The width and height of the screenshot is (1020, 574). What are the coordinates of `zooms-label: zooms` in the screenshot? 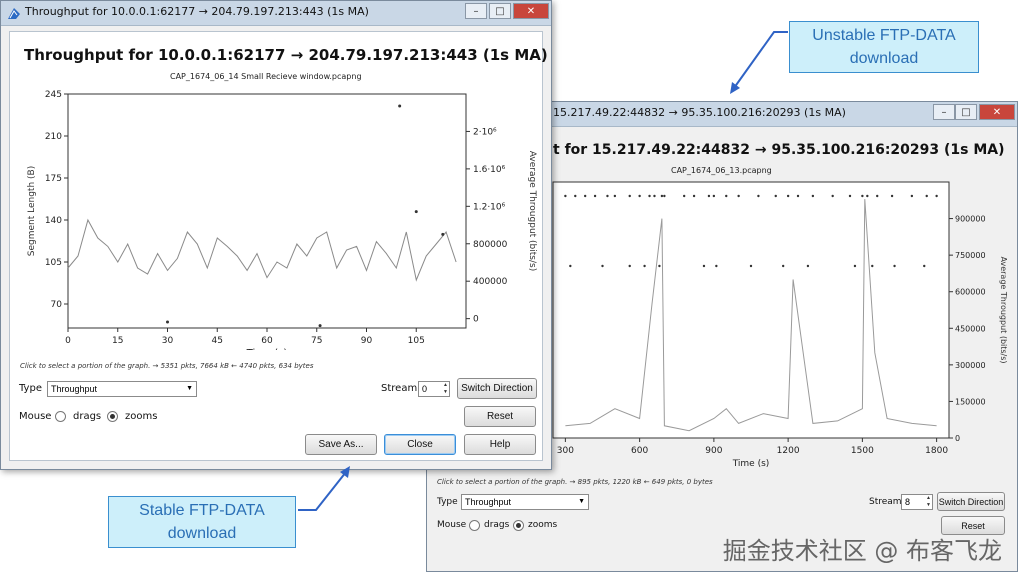 It's located at (141, 416).